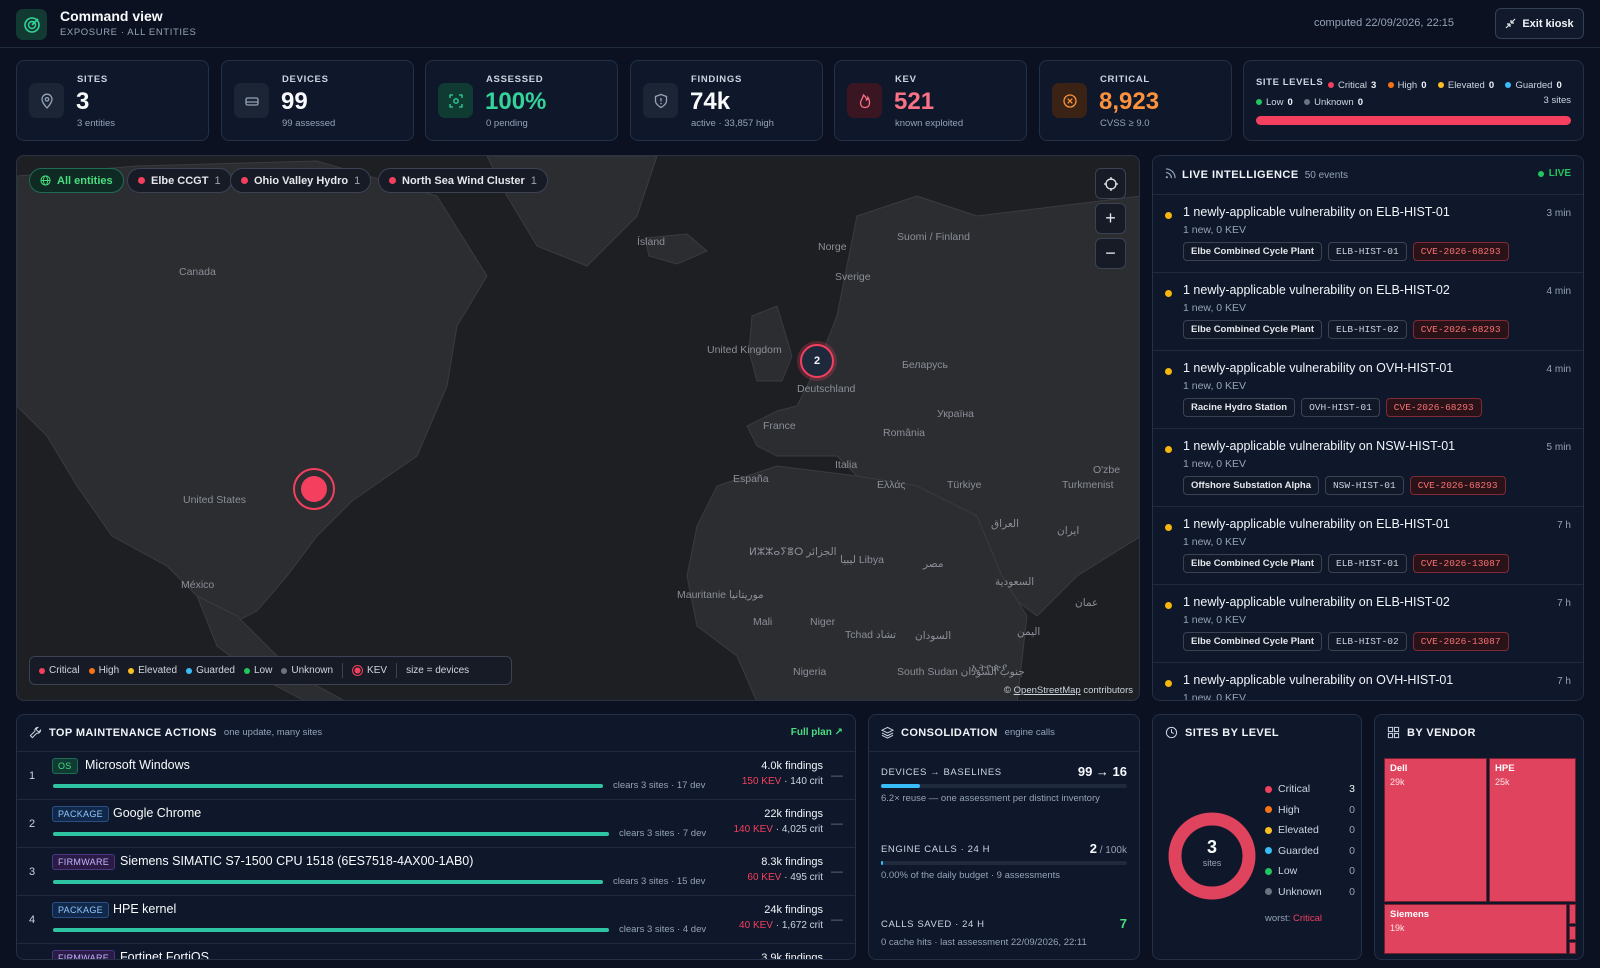  What do you see at coordinates (1475, 929) in the screenshot?
I see `vendor-cell-siemens: Siemens 19k` at bounding box center [1475, 929].